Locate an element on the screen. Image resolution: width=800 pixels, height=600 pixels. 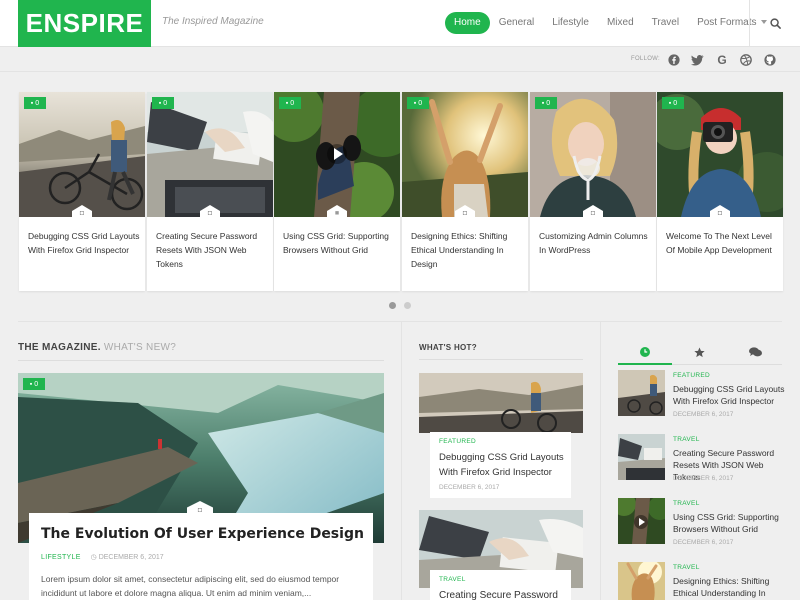
google-icon-glyph: G is located at coordinates (722, 60).